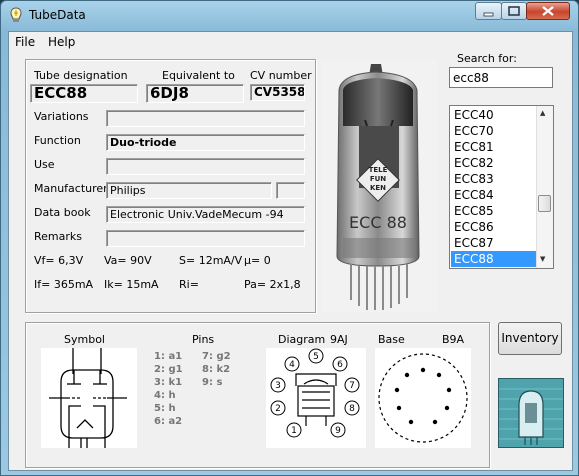 This screenshot has width=579, height=476. Describe the element at coordinates (488, 11) in the screenshot. I see `minimize-button` at that location.